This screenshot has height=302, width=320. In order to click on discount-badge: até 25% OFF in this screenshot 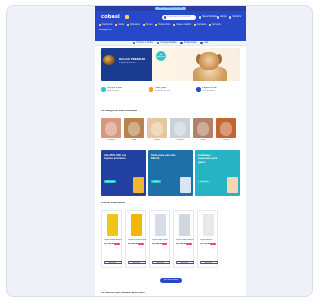, I will do `click(161, 56)`.